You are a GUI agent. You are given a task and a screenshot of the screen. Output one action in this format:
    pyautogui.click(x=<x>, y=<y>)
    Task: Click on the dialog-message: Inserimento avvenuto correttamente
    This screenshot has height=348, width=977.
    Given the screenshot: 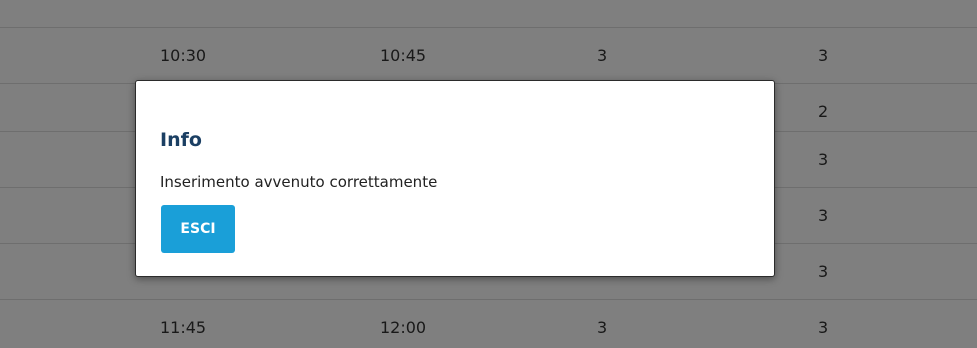 What is the action you would take?
    pyautogui.click(x=299, y=182)
    